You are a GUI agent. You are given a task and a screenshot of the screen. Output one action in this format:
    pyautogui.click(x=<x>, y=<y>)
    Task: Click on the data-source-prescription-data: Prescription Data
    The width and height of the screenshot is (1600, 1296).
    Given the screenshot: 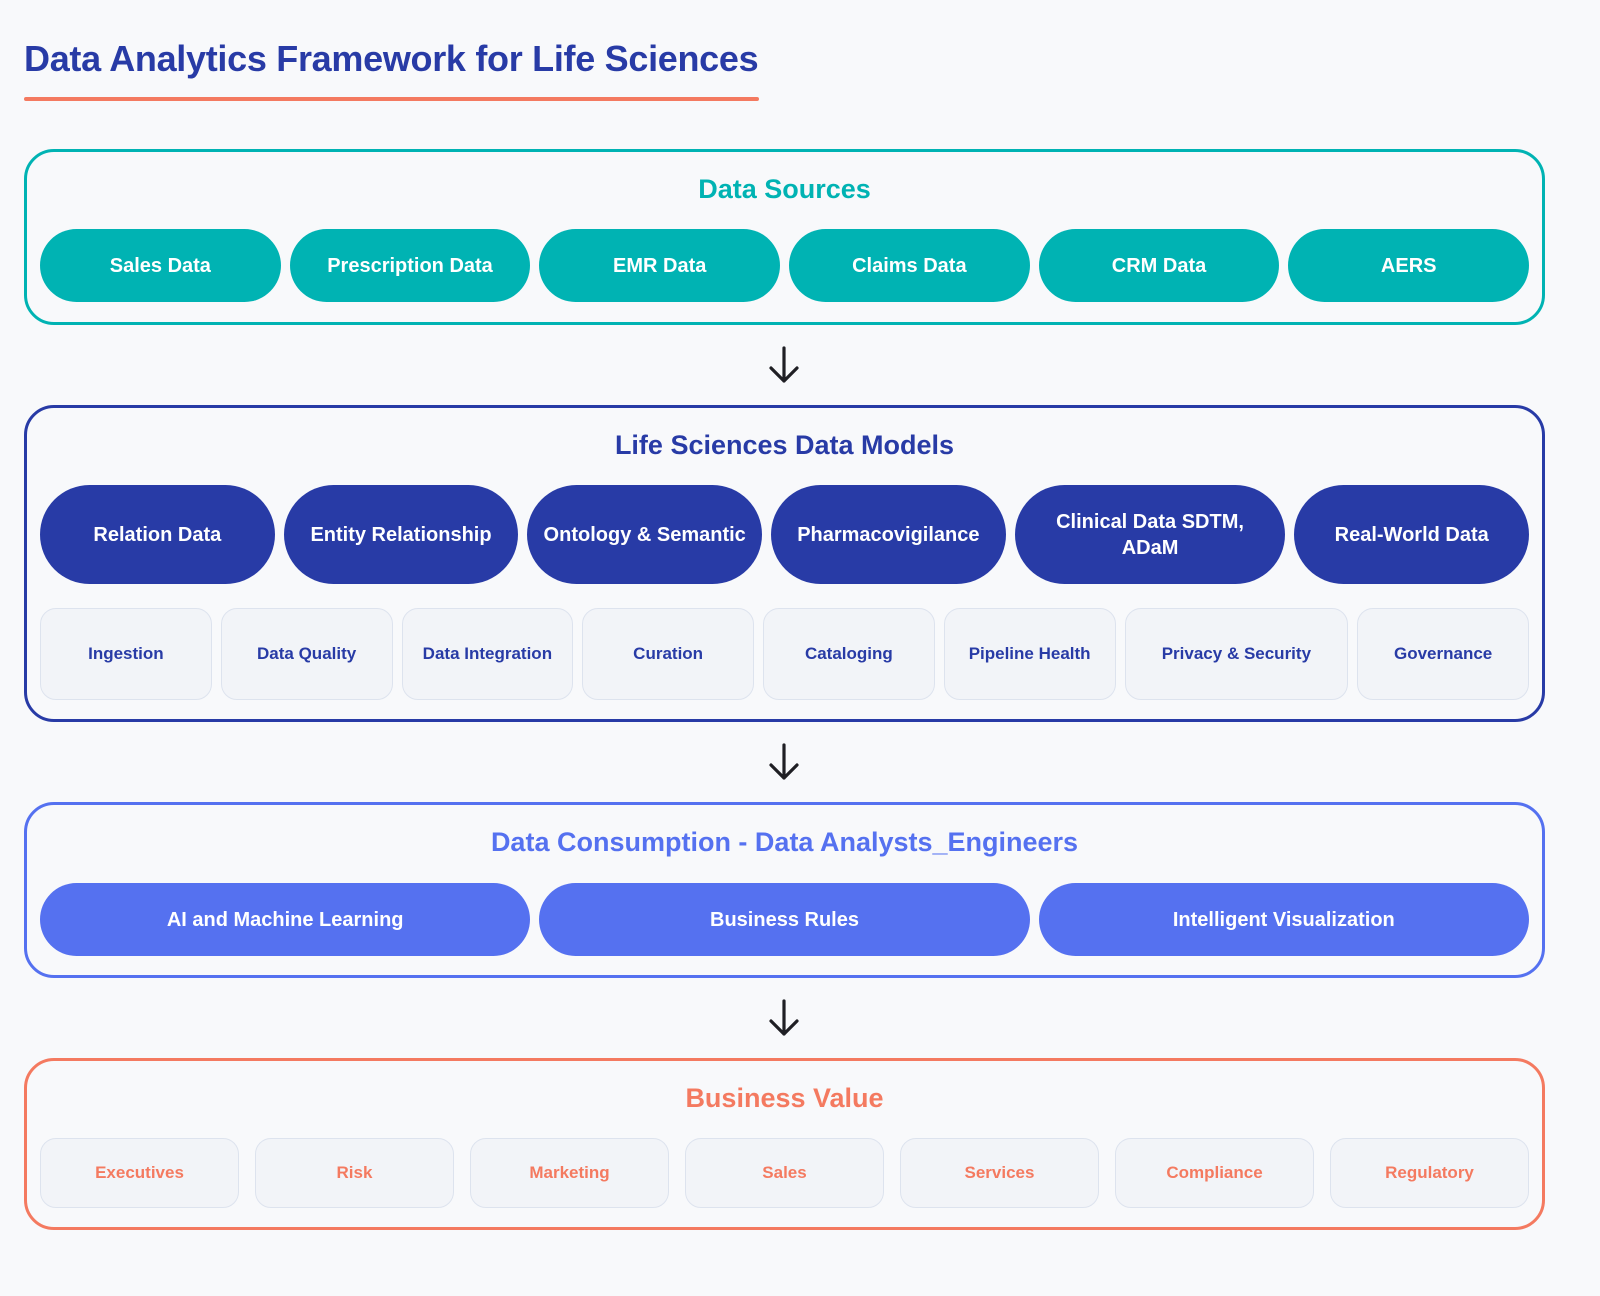 What is the action you would take?
    pyautogui.click(x=410, y=265)
    